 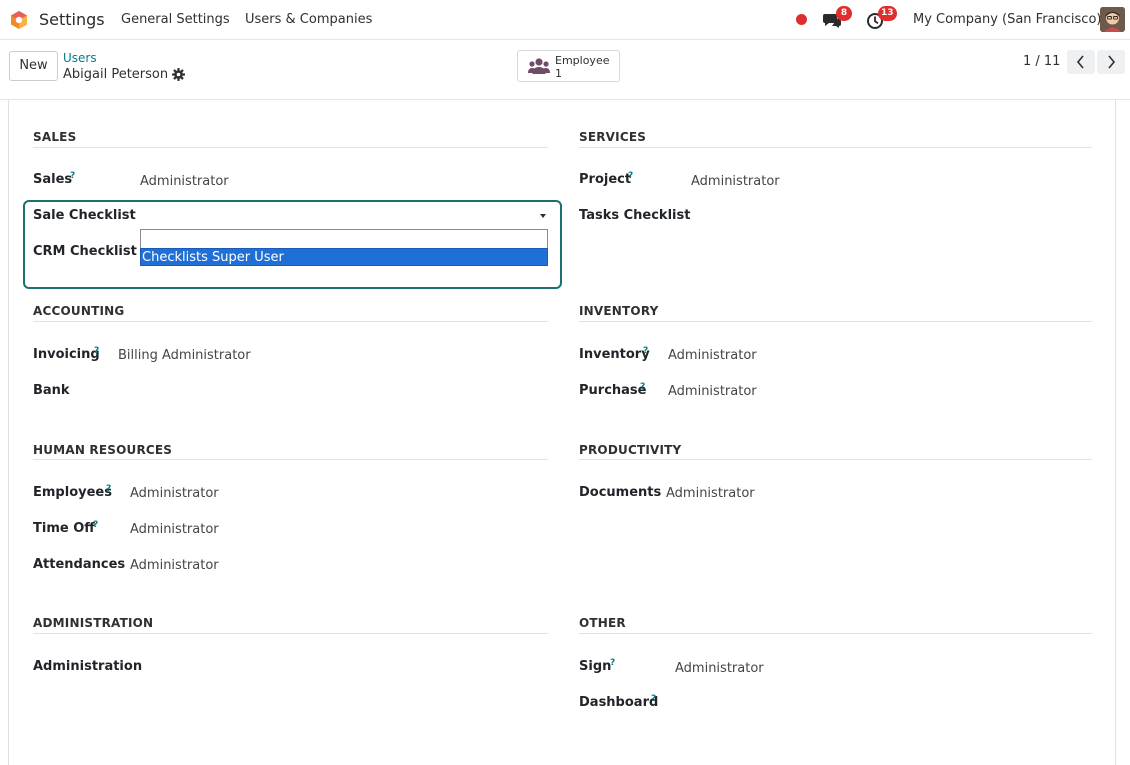 What do you see at coordinates (184, 181) in the screenshot?
I see `sales-value: Administrator` at bounding box center [184, 181].